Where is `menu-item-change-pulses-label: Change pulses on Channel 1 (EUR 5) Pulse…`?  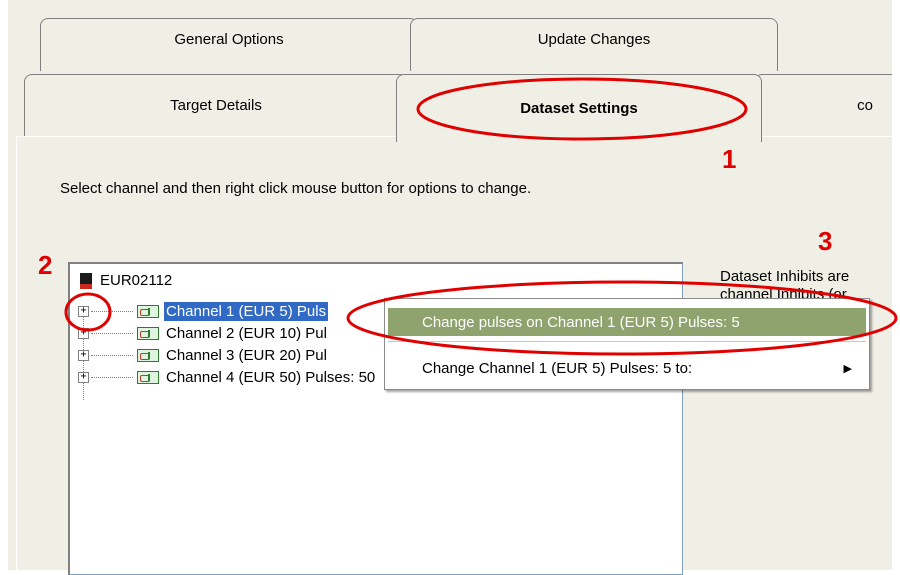
menu-item-change-pulses-label: Change pulses on Channel 1 (EUR 5) Pulse… is located at coordinates (581, 322).